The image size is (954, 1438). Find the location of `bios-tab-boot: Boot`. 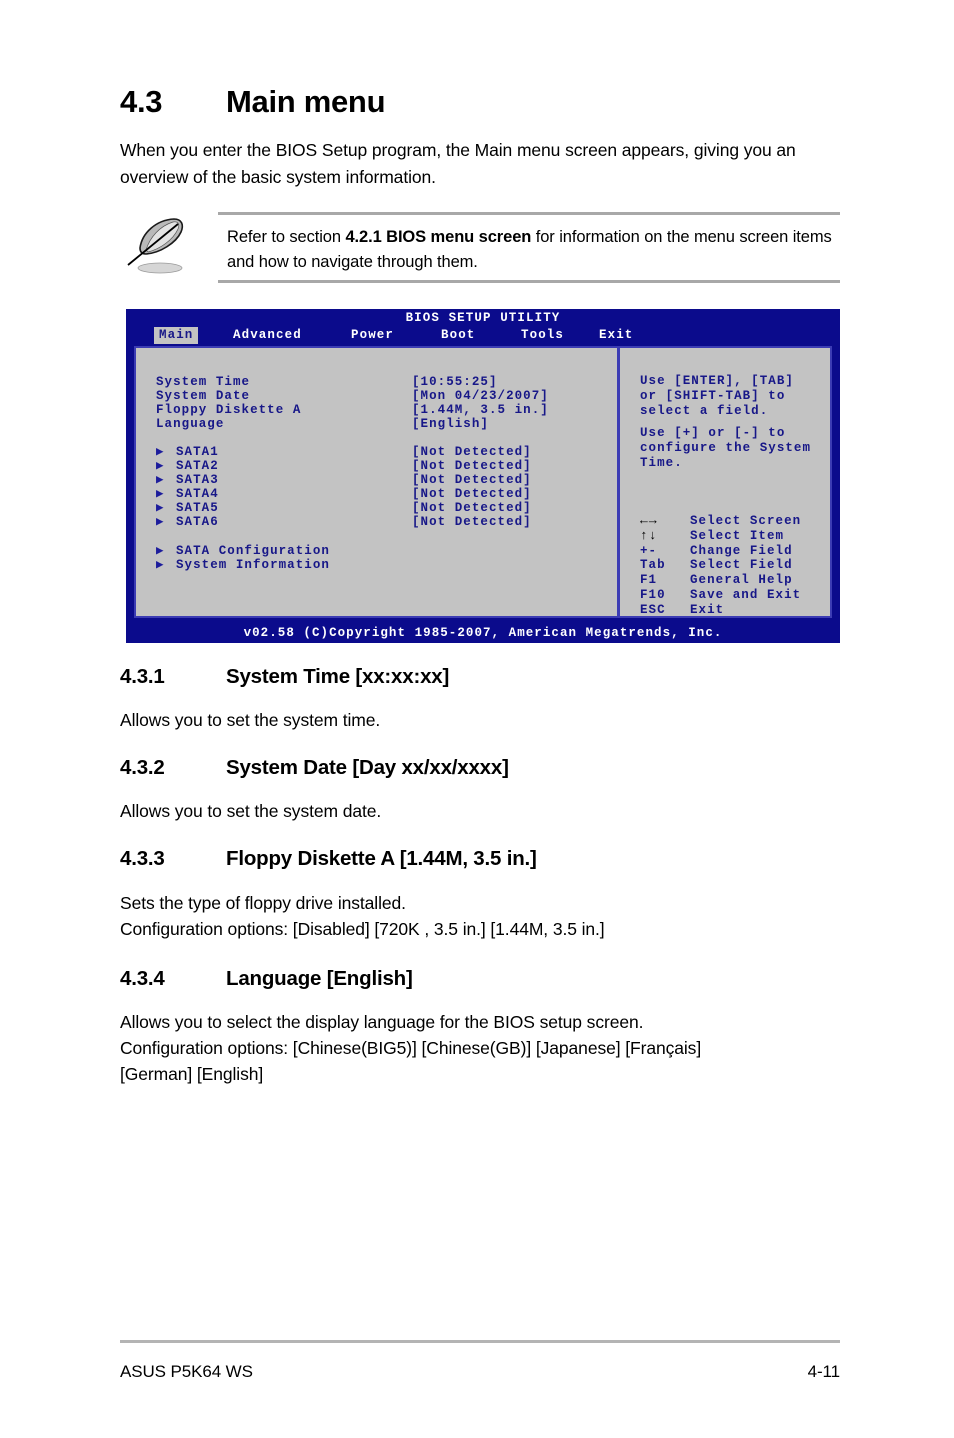

bios-tab-boot: Boot is located at coordinates (458, 335).